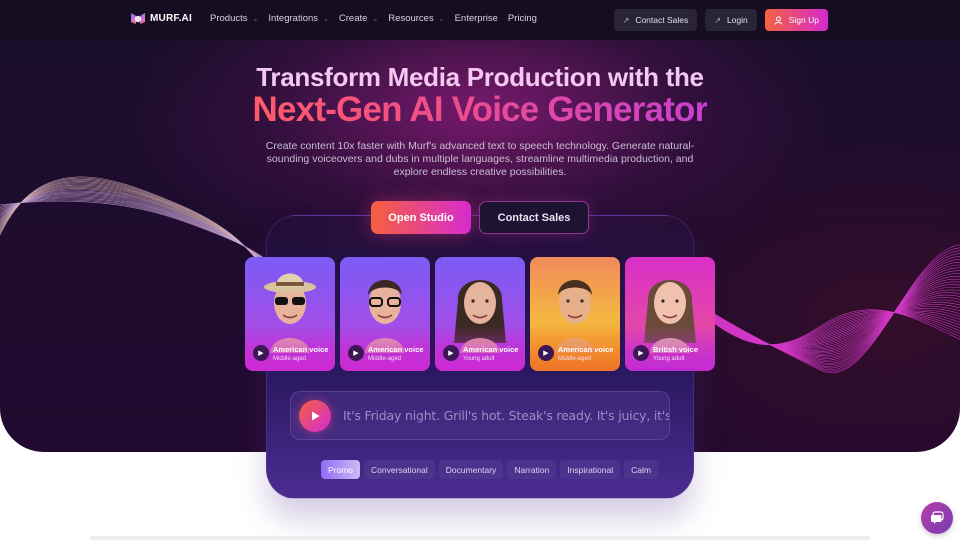 This screenshot has height=540, width=960. I want to click on nav-link-products: Products ⌄, so click(234, 18).